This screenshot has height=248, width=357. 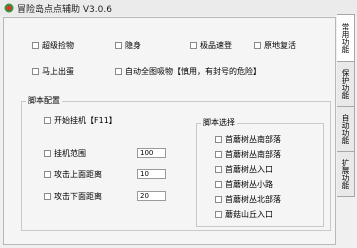 What do you see at coordinates (78, 174) in the screenshot?
I see `field-label: 攻击上面距离` at bounding box center [78, 174].